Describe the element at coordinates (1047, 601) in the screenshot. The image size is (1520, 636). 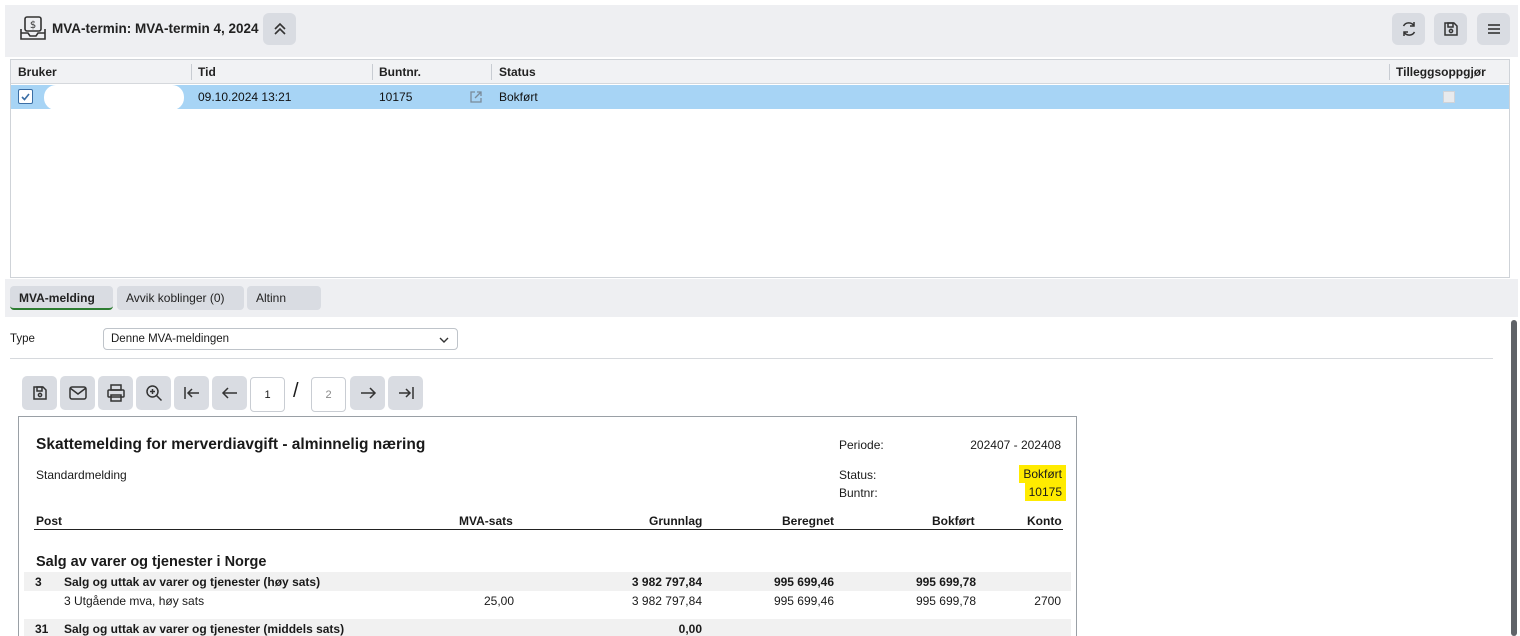
I see `konto: 2700` at that location.